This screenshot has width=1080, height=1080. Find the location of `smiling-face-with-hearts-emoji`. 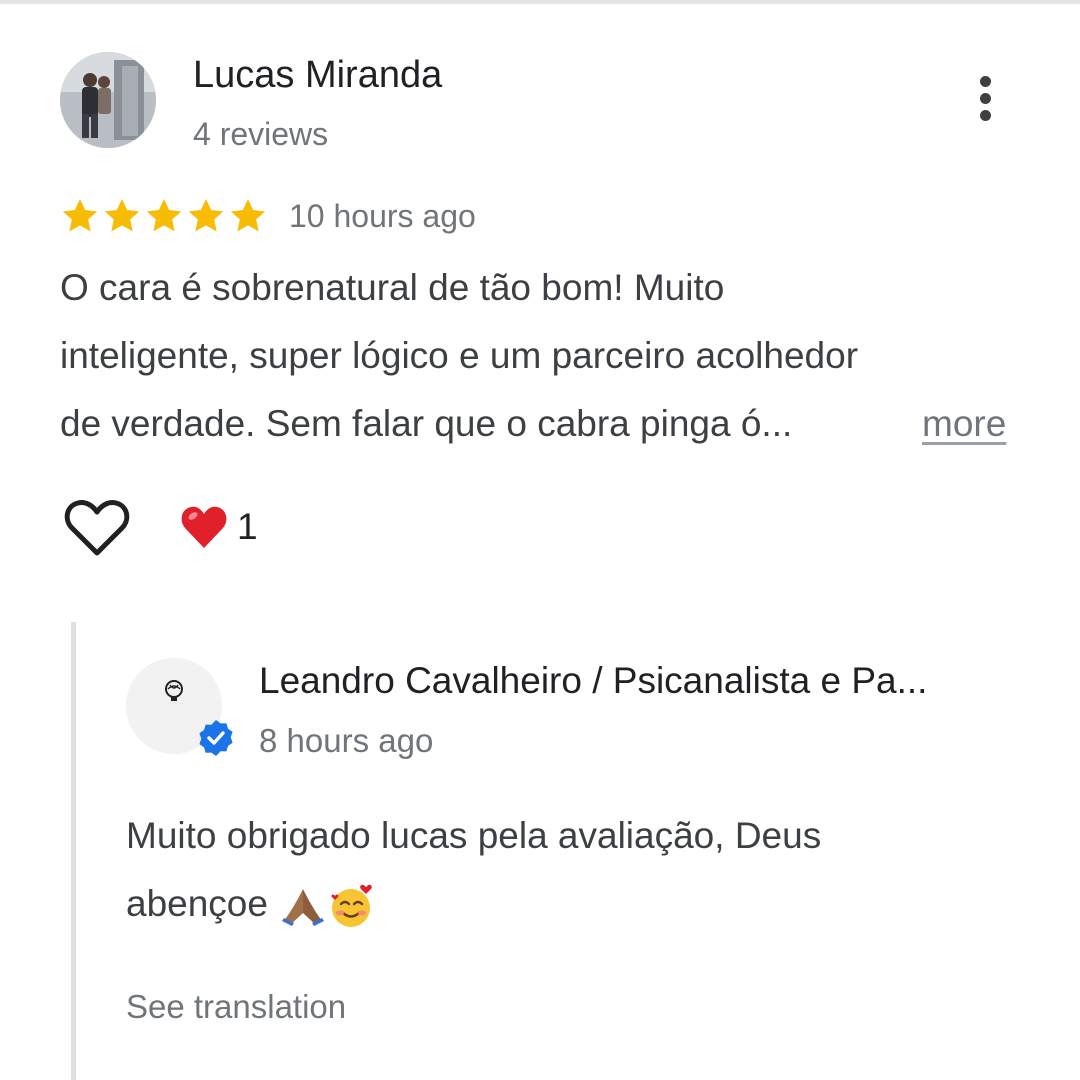

smiling-face-with-hearts-emoji is located at coordinates (352, 906).